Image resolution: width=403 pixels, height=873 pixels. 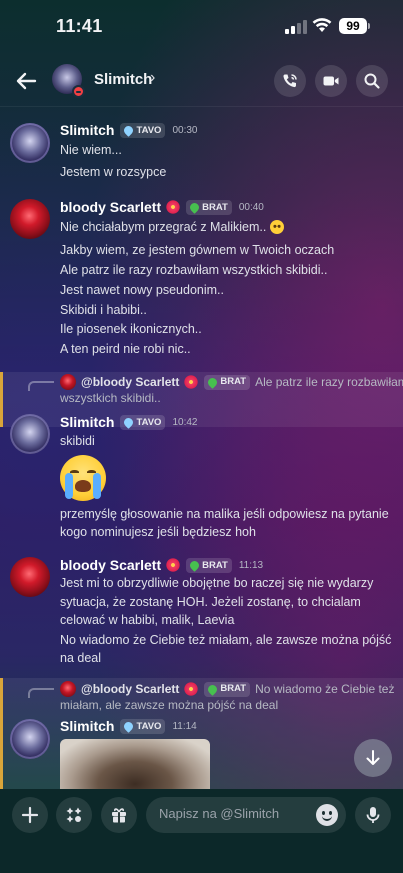 What do you see at coordinates (296, 27) in the screenshot?
I see `cellular-signal-icon` at bounding box center [296, 27].